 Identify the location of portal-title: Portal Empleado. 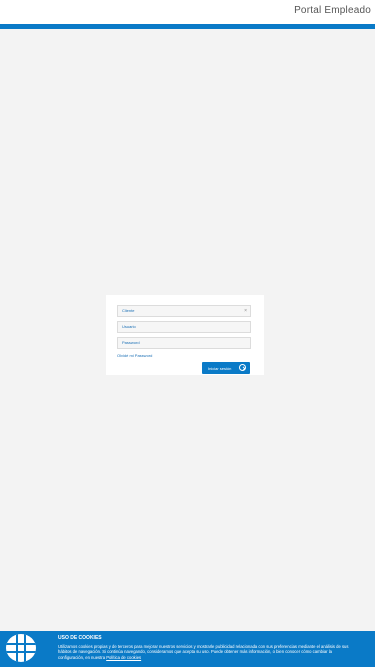
(332, 10).